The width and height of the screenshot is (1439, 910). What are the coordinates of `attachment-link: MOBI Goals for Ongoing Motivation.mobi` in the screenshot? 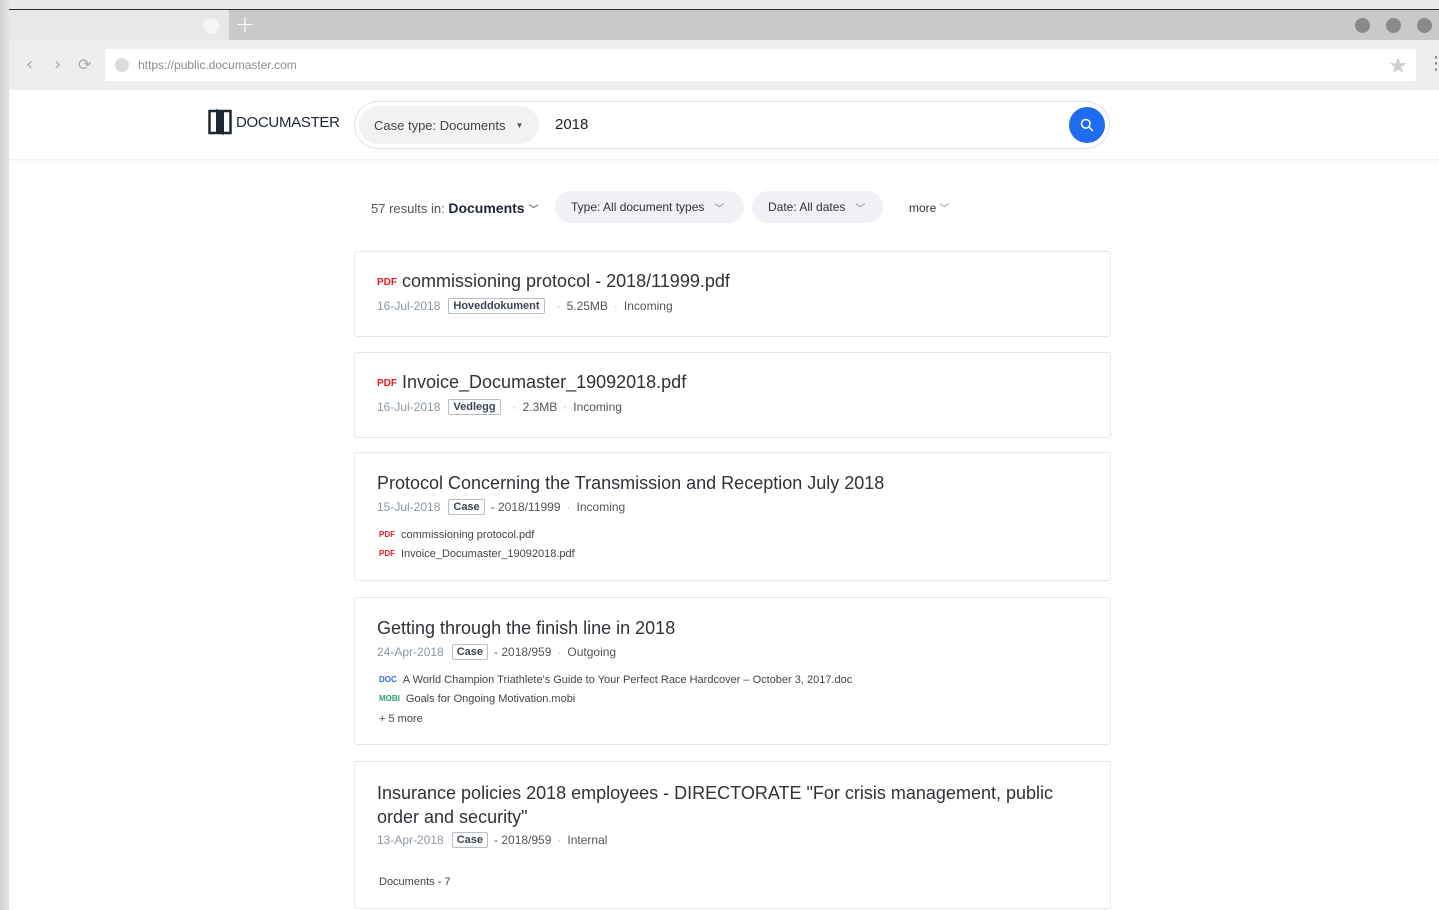 It's located at (477, 699).